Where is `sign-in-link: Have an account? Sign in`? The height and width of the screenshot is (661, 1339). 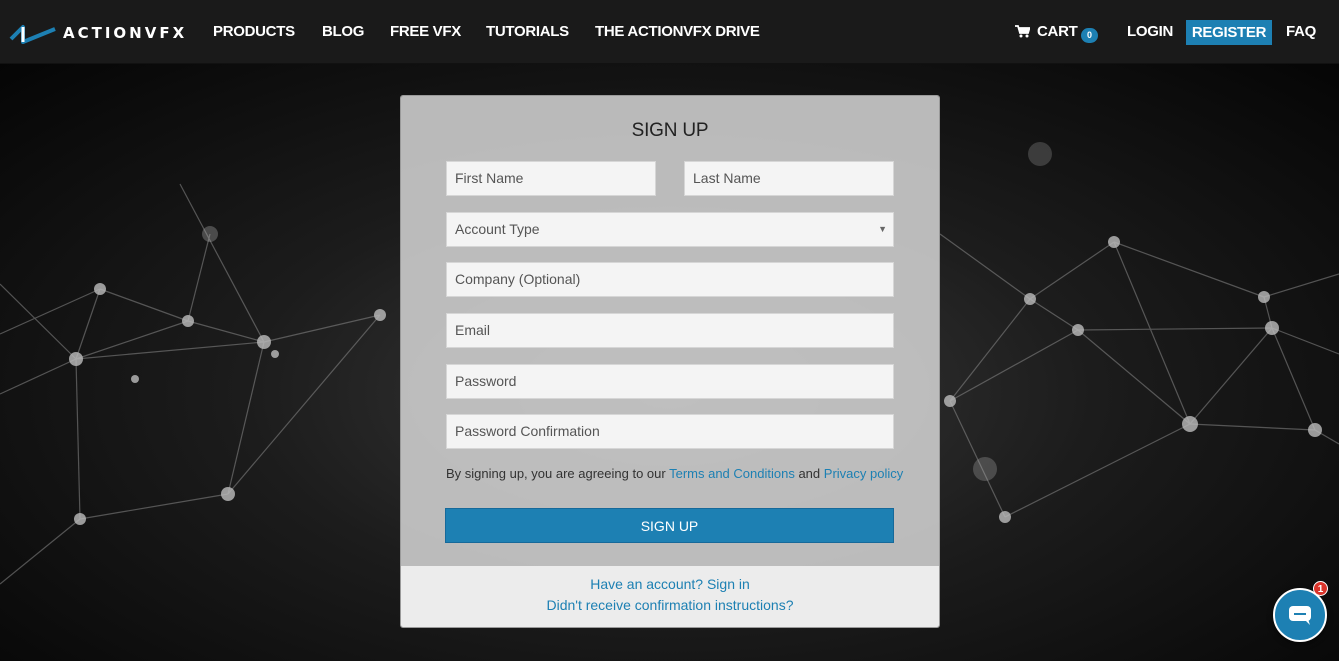 sign-in-link: Have an account? Sign in is located at coordinates (670, 584).